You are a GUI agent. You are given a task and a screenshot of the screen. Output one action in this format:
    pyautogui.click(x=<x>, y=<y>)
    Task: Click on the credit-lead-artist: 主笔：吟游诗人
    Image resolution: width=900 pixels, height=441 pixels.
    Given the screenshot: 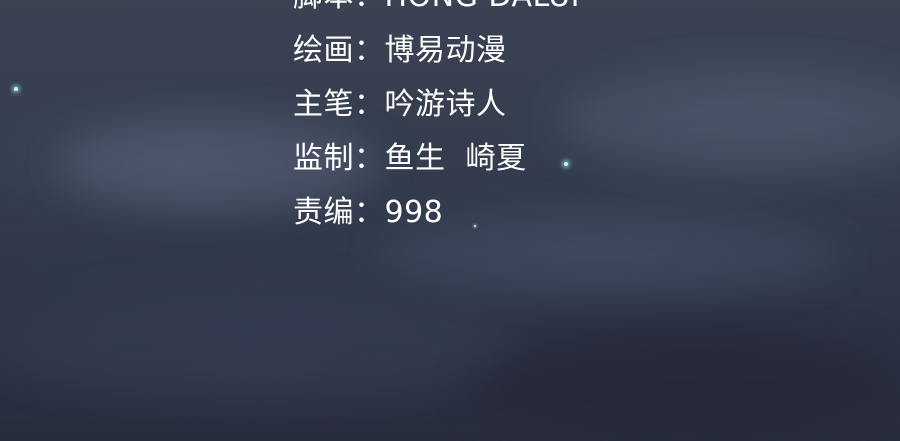 What is the action you would take?
    pyautogui.click(x=436, y=105)
    